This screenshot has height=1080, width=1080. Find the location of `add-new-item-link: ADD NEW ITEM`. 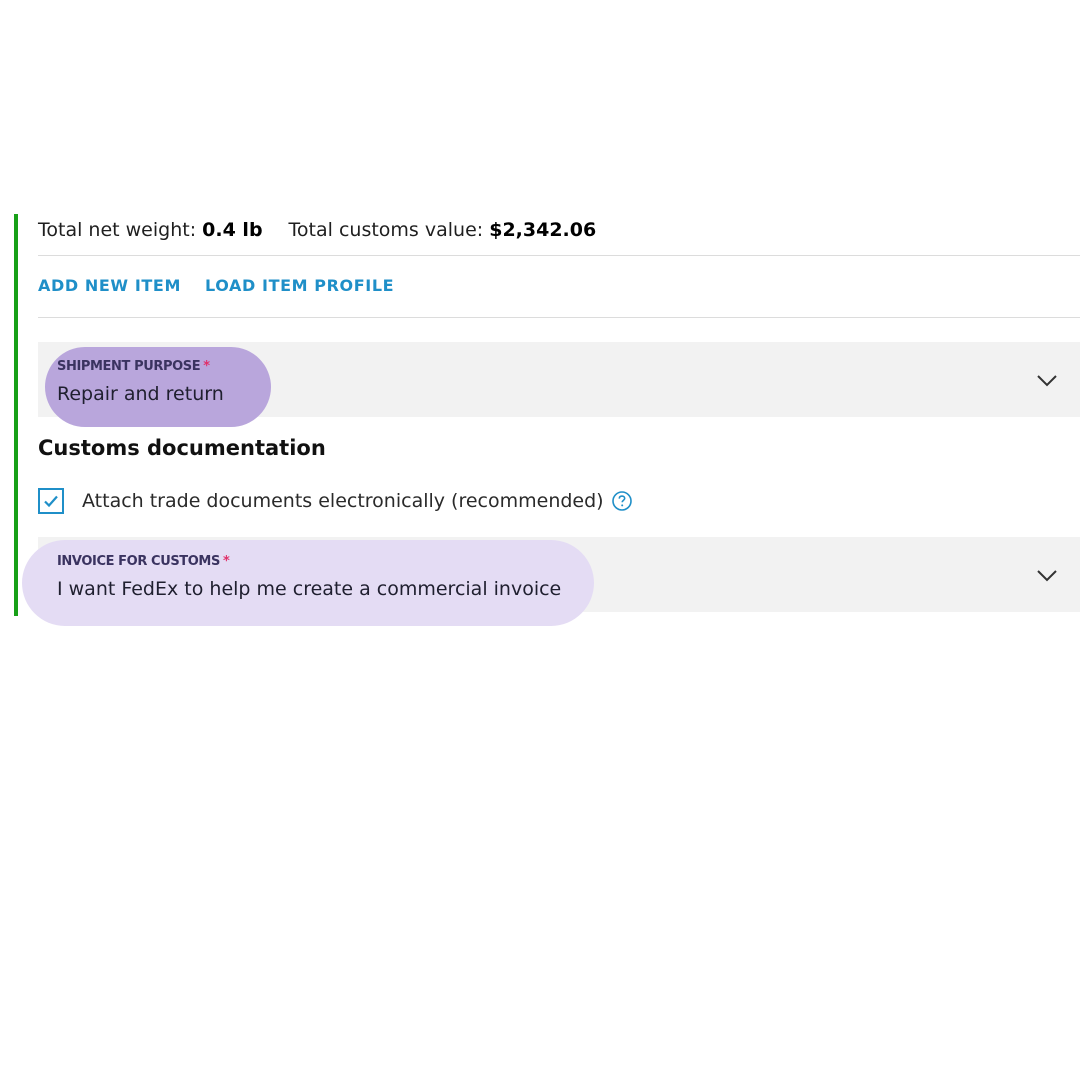

add-new-item-link: ADD NEW ITEM is located at coordinates (109, 285).